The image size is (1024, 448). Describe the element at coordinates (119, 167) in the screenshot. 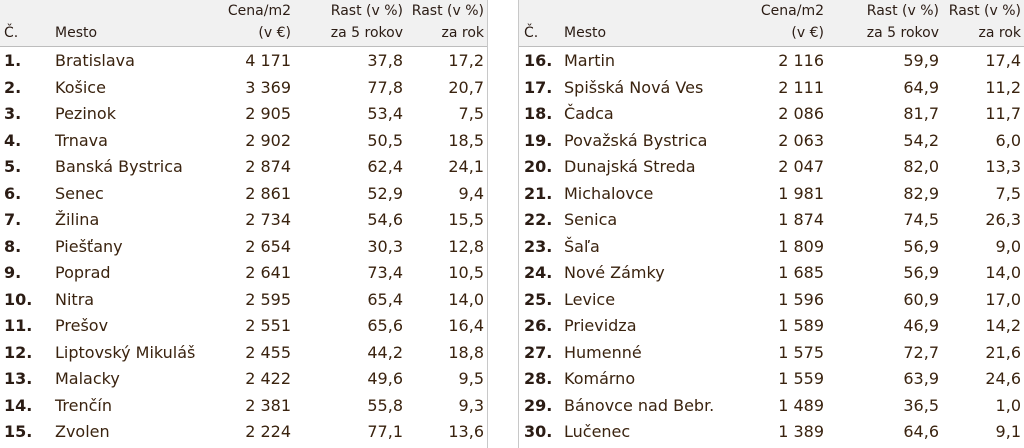

I see `row-city: Banská Bystrica` at that location.